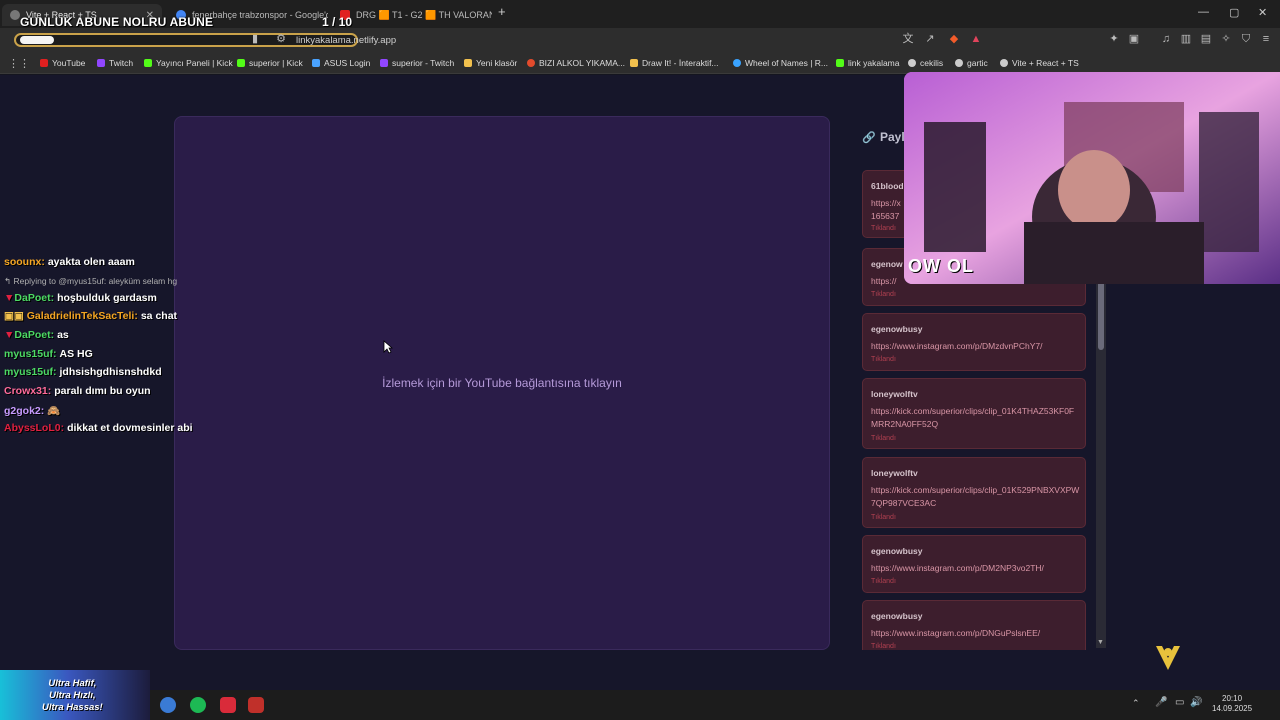  I want to click on site-icon, so click(531, 63).